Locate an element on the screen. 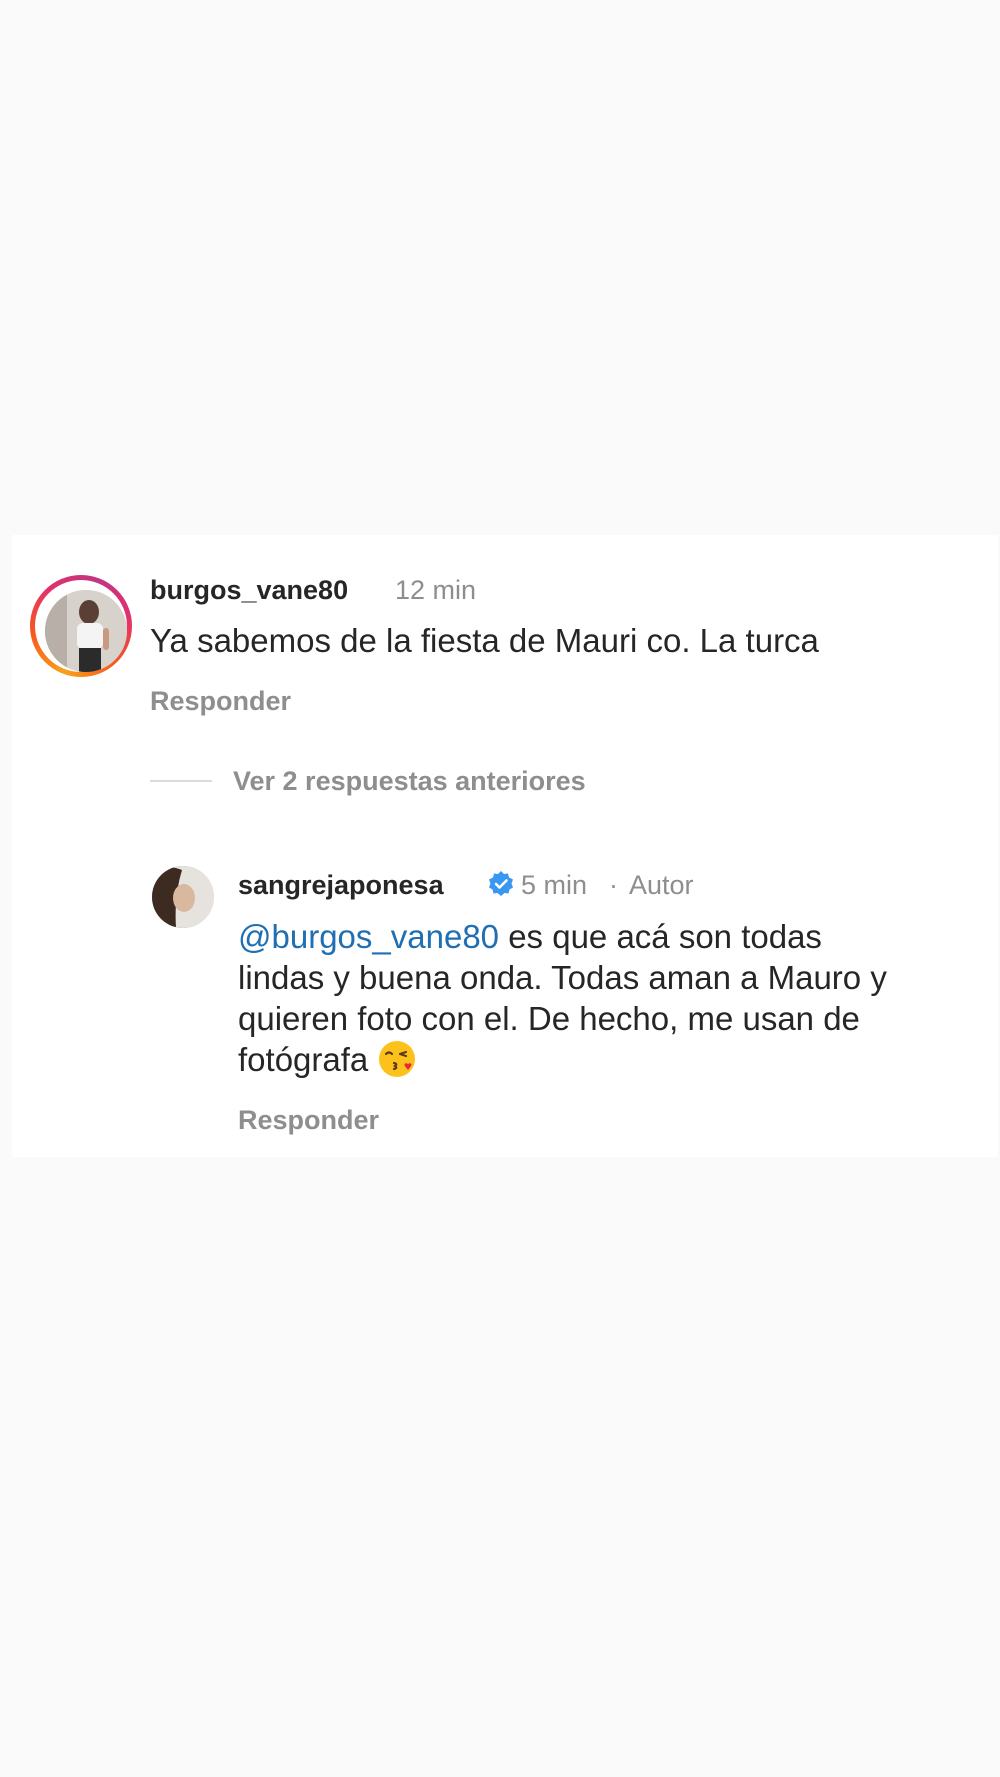 The image size is (1000, 1777). story-ring-avatar is located at coordinates (81, 626).